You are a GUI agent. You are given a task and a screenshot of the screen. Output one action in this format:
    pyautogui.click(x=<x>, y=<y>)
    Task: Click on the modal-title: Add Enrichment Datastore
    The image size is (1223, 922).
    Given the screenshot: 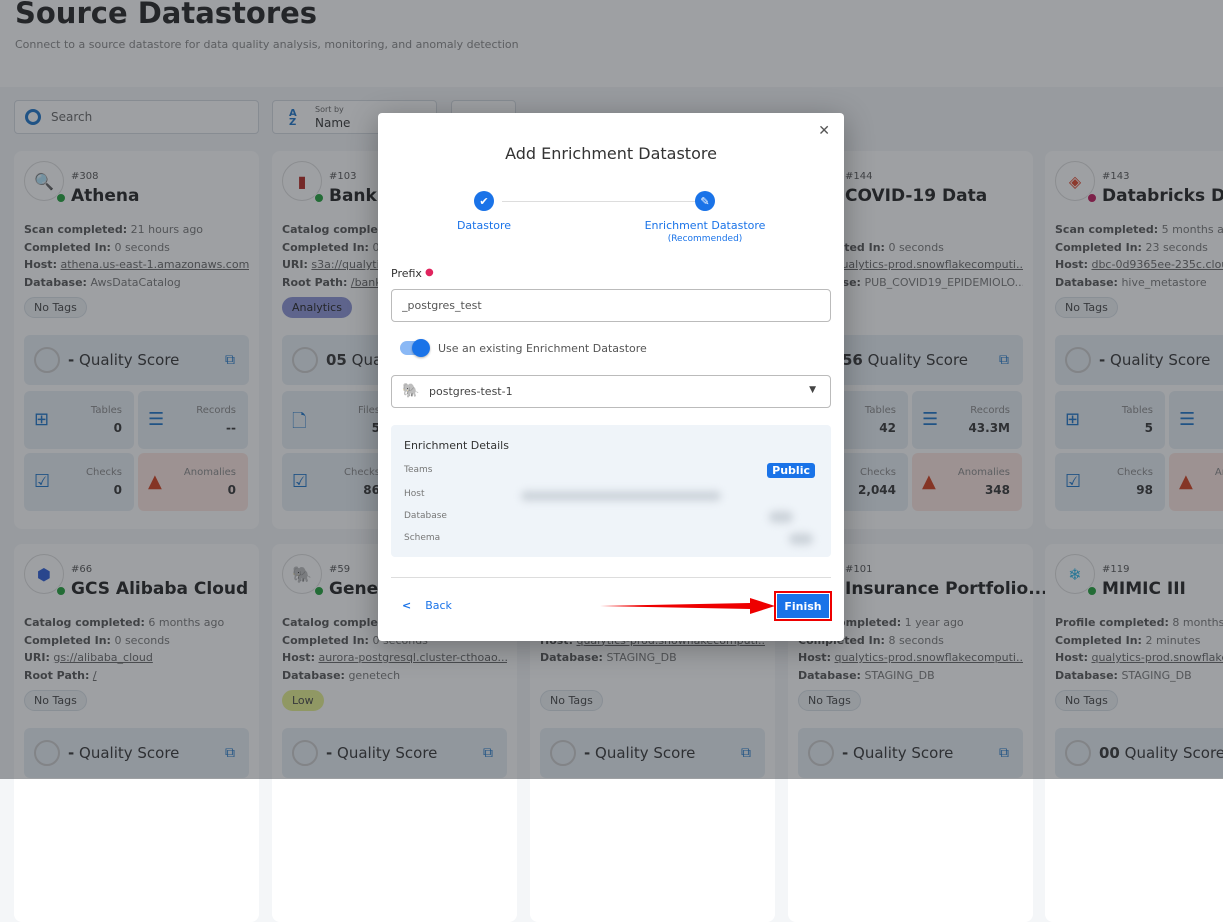 What is the action you would take?
    pyautogui.click(x=611, y=153)
    